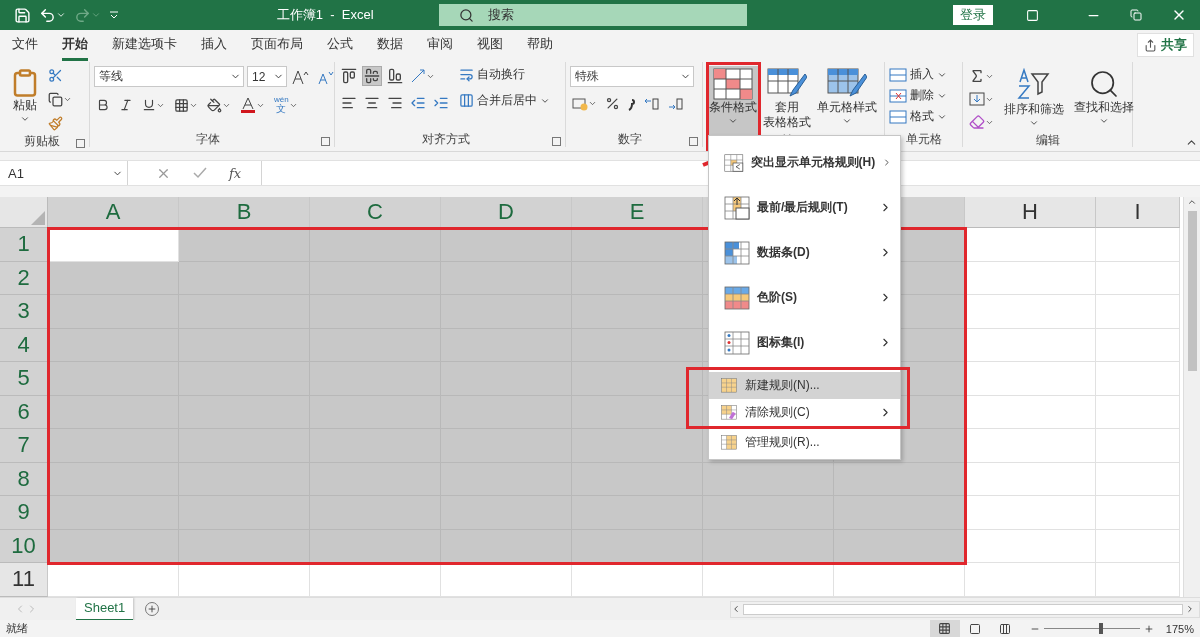  What do you see at coordinates (55, 75) in the screenshot?
I see `scissors-icon` at bounding box center [55, 75].